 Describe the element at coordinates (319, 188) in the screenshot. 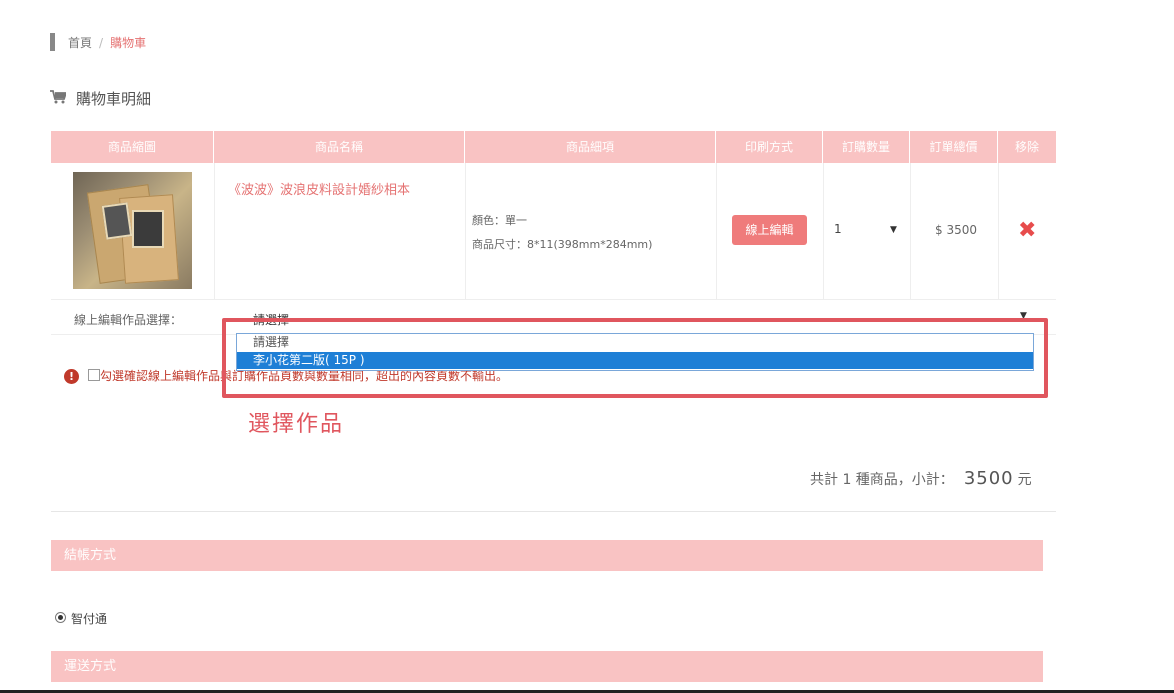

I see `product-name-link: 《波波》波浪皮料設計婚紗相本` at that location.